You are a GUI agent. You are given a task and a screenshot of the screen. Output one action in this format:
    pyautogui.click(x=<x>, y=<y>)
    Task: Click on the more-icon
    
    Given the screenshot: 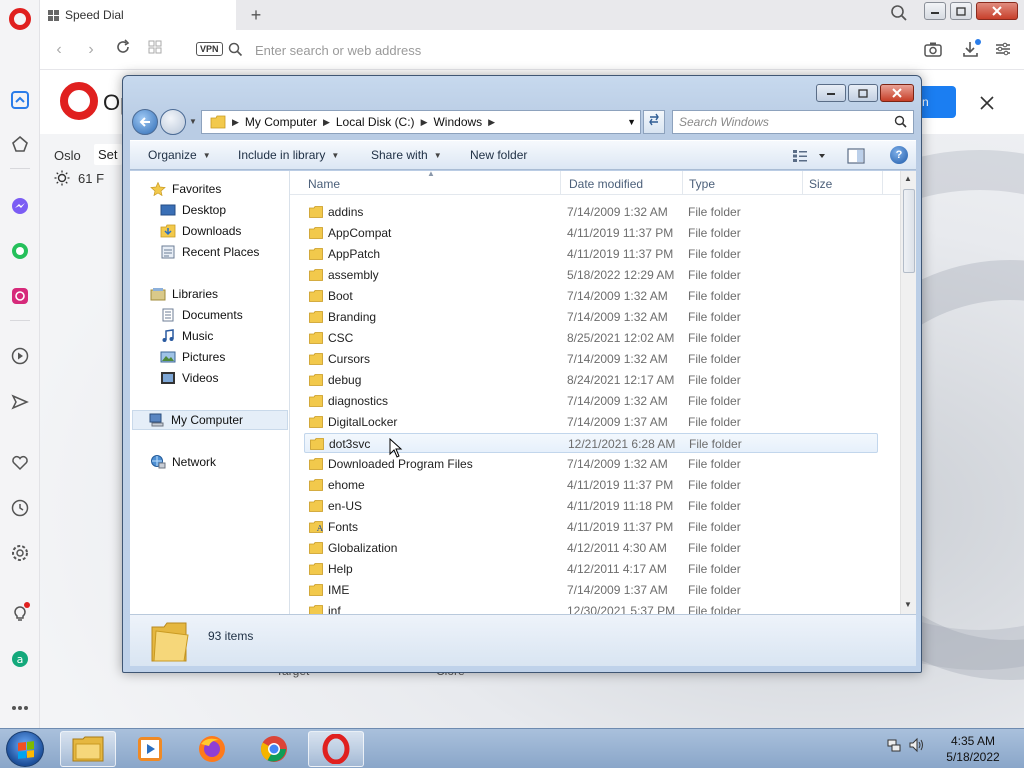 What is the action you would take?
    pyautogui.click(x=20, y=708)
    